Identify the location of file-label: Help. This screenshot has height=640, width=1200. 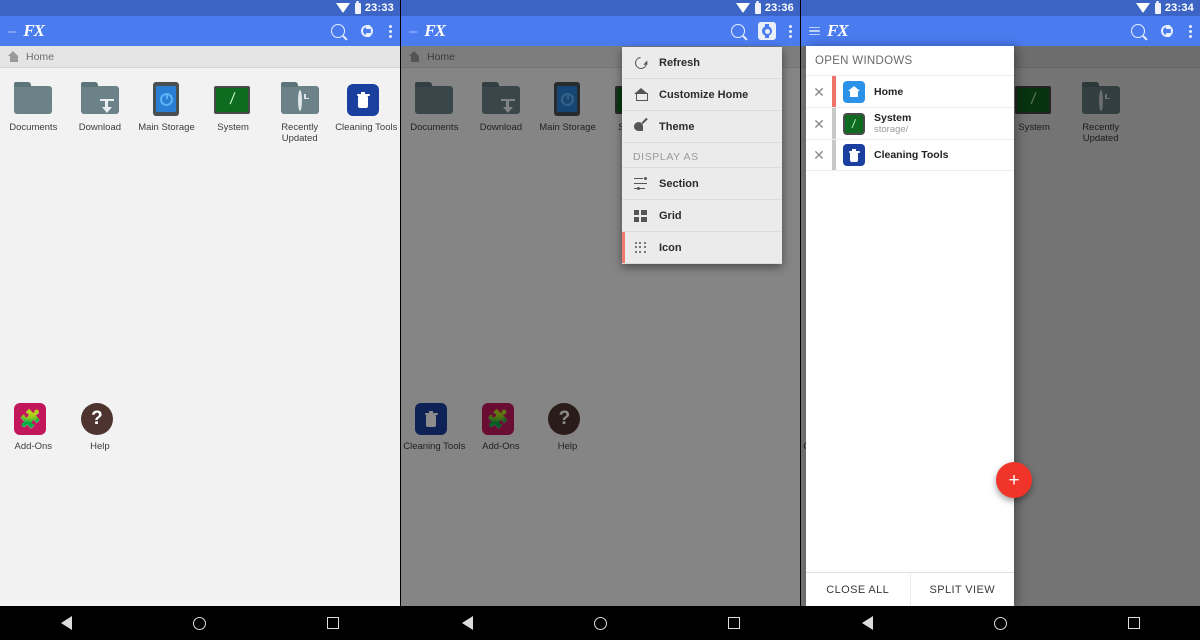
(567, 446).